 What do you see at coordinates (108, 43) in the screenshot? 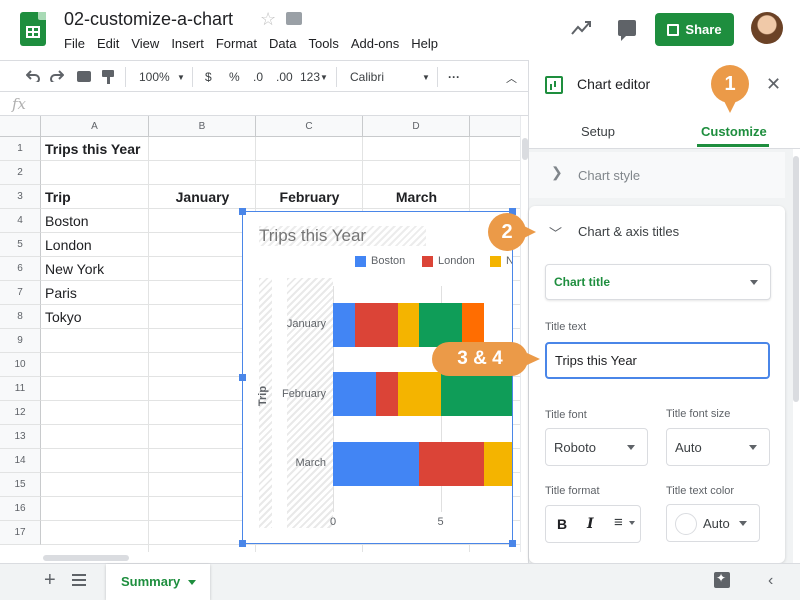
I see `menu-edit: Edit` at bounding box center [108, 43].